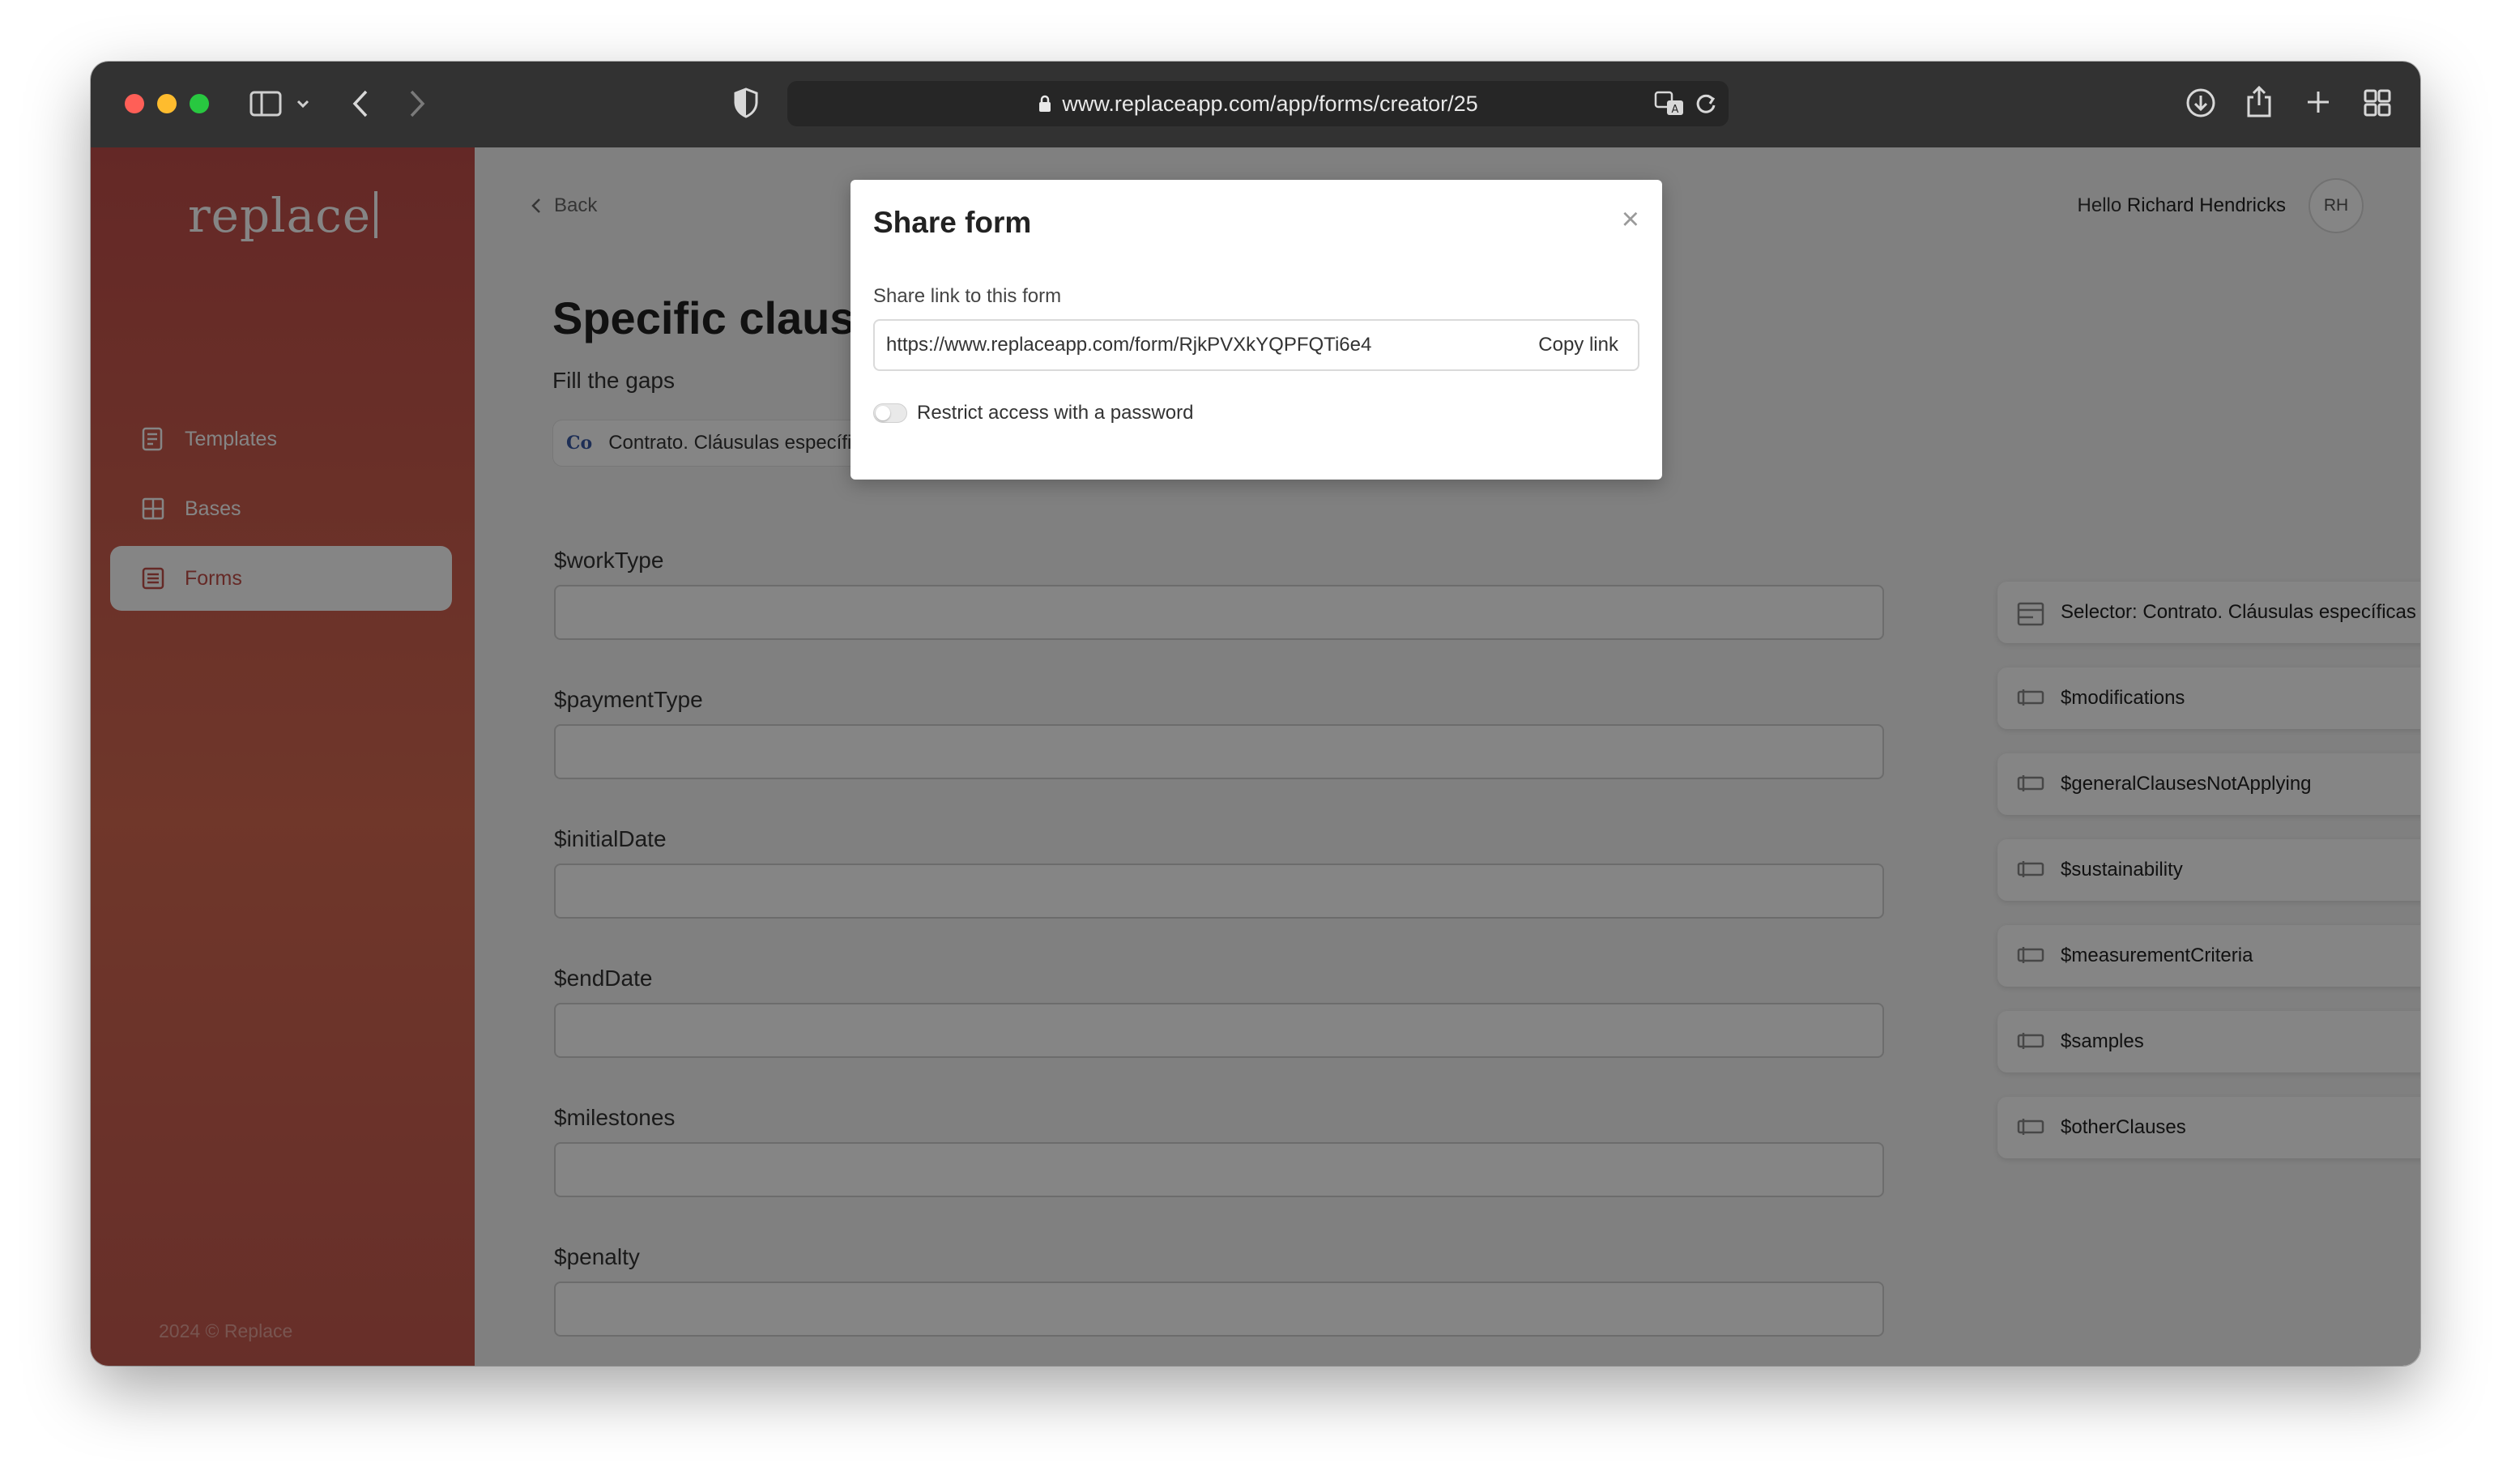  I want to click on share-link-label: Share link to this form, so click(967, 296).